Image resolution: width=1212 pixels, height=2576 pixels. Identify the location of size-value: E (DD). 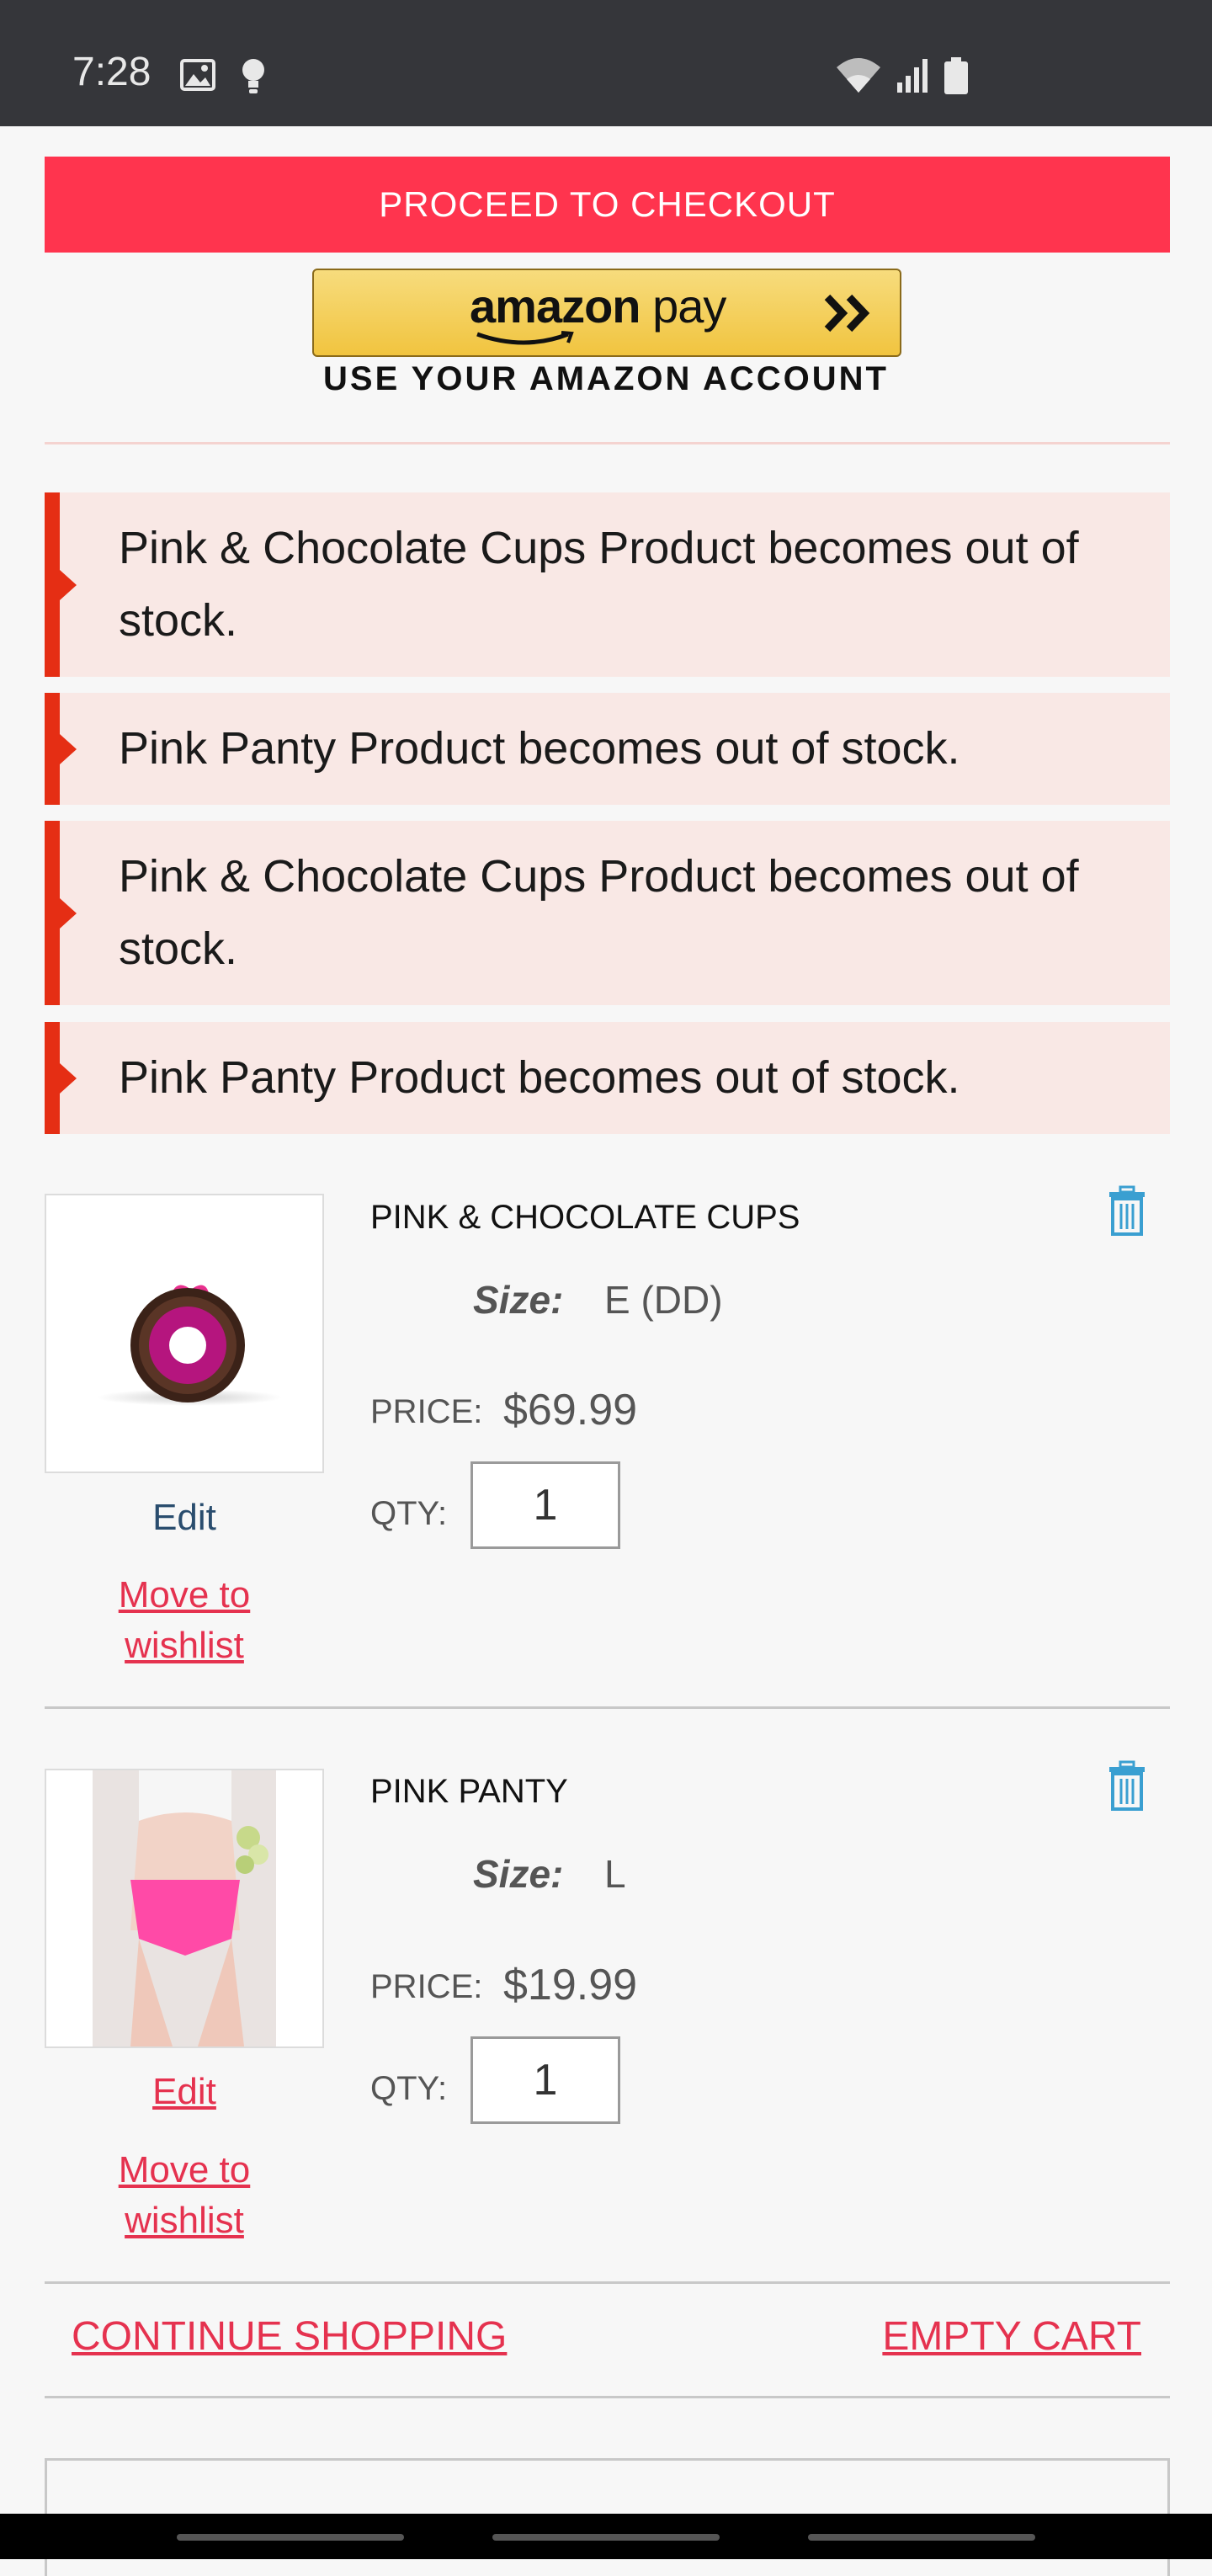
(663, 1300).